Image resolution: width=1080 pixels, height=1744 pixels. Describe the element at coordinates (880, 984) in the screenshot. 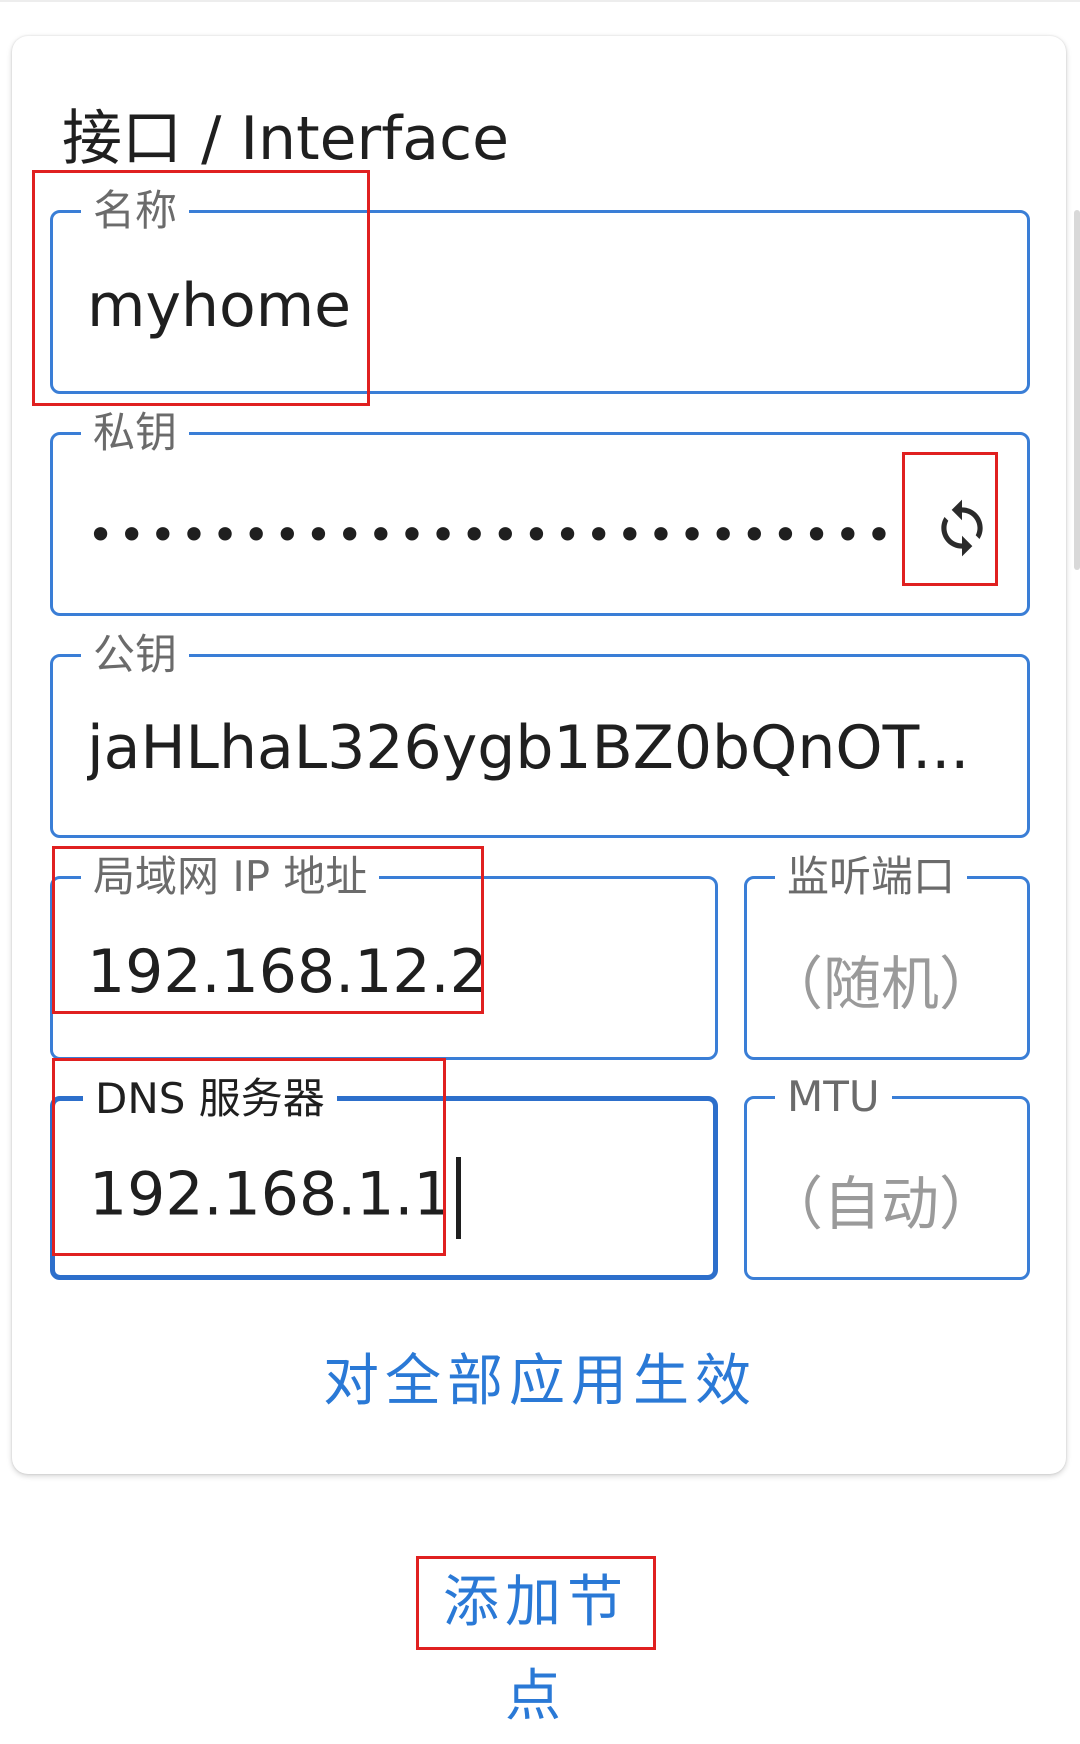

I see `listen-port-hint: （随机）` at that location.